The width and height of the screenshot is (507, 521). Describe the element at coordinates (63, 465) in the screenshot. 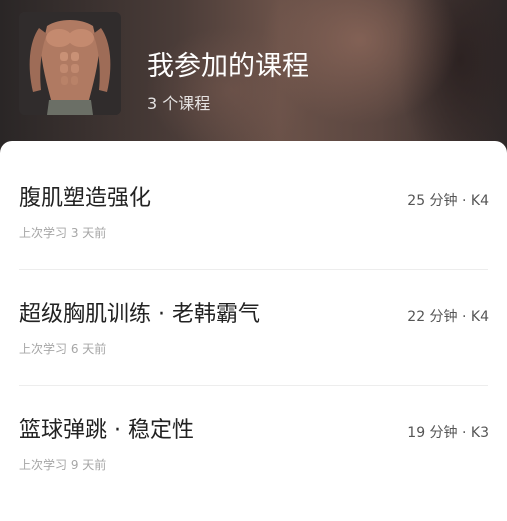

I see `last-studied: 上次学习 9 天前` at that location.